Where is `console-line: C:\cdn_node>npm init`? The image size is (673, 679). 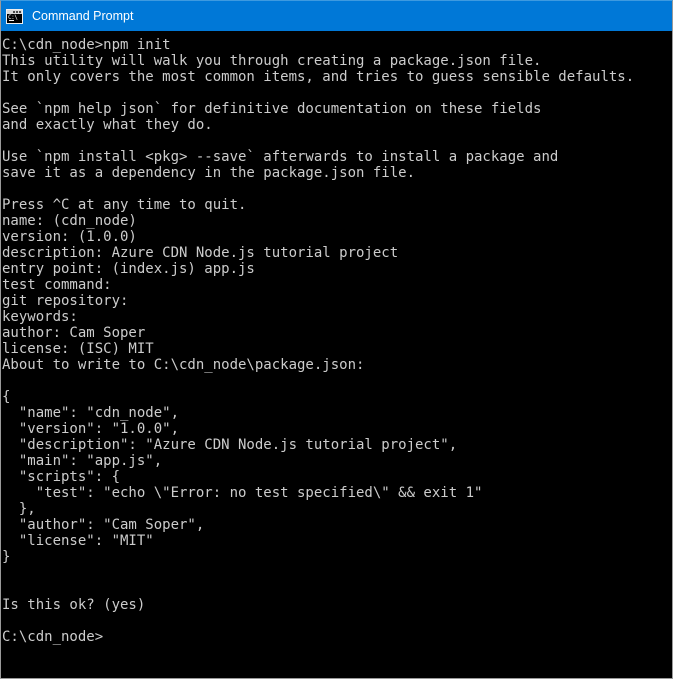 console-line: C:\cdn_node>npm init is located at coordinates (86, 45).